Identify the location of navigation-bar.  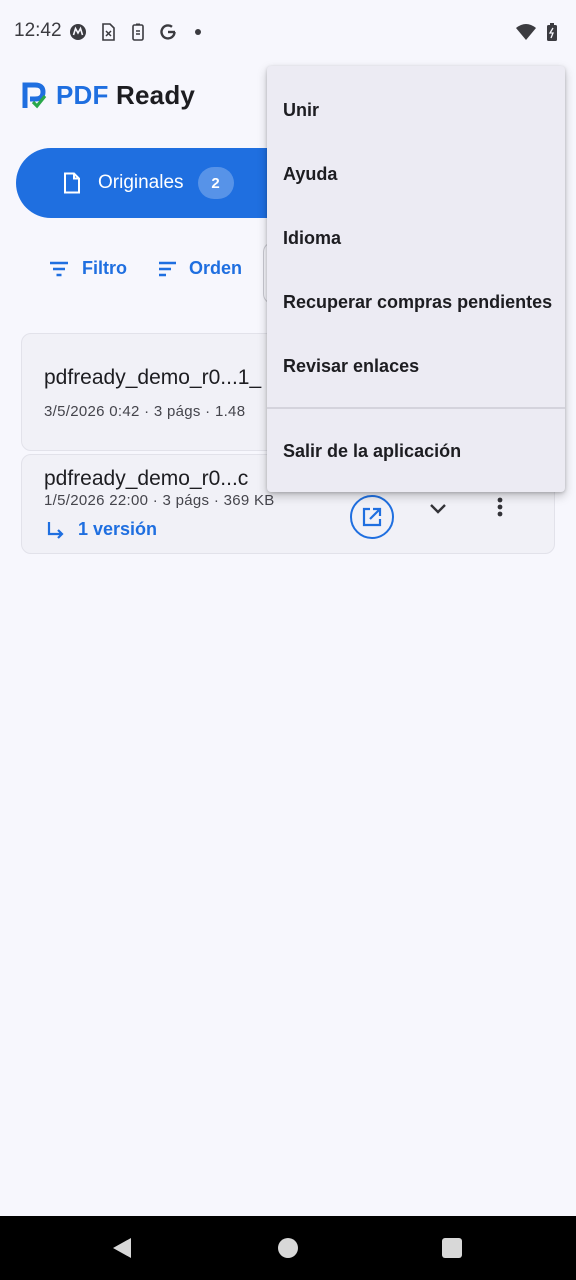
(288, 1248).